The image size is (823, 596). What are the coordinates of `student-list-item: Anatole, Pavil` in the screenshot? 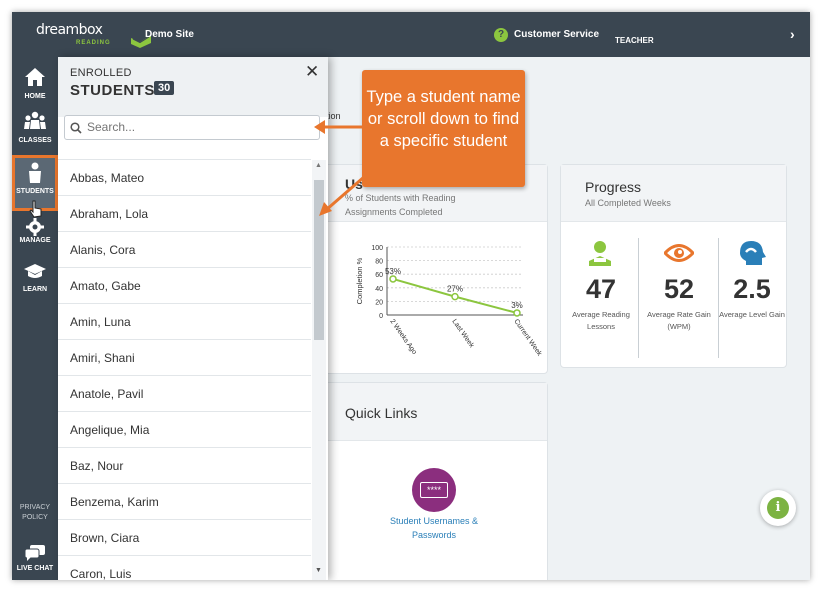 It's located at (184, 394).